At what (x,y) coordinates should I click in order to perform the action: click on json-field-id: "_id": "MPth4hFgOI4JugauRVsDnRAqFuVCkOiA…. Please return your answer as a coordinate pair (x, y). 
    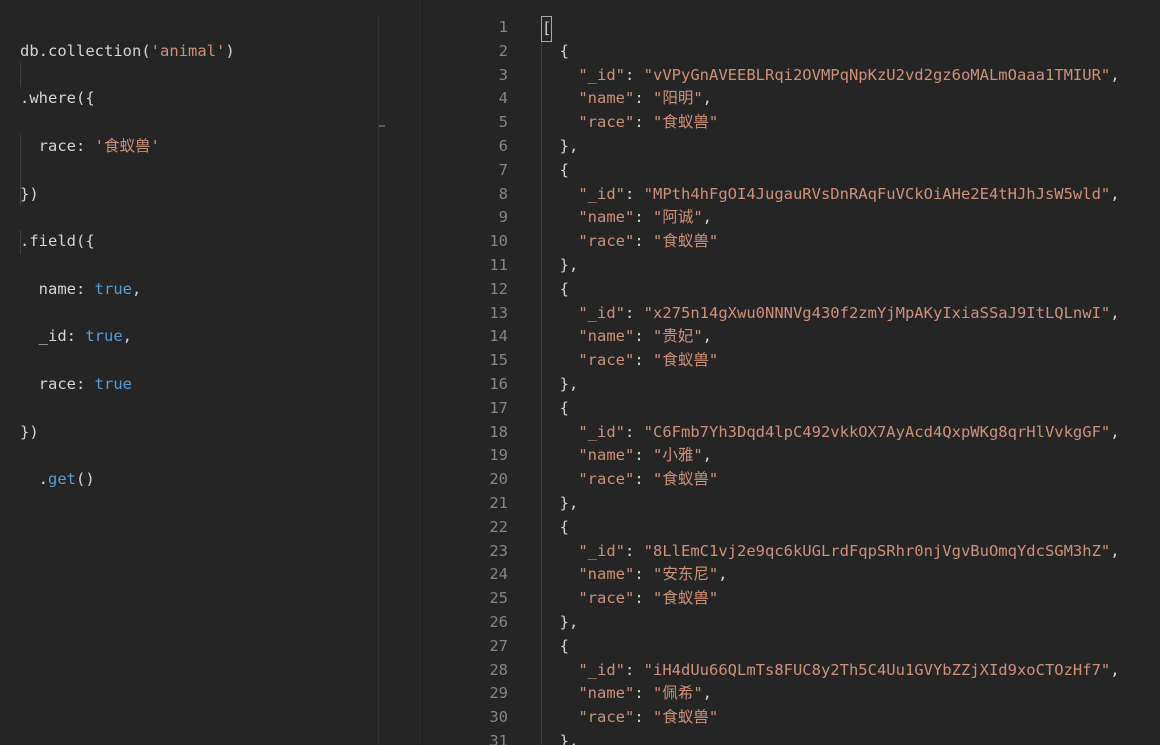
    Looking at the image, I should click on (849, 193).